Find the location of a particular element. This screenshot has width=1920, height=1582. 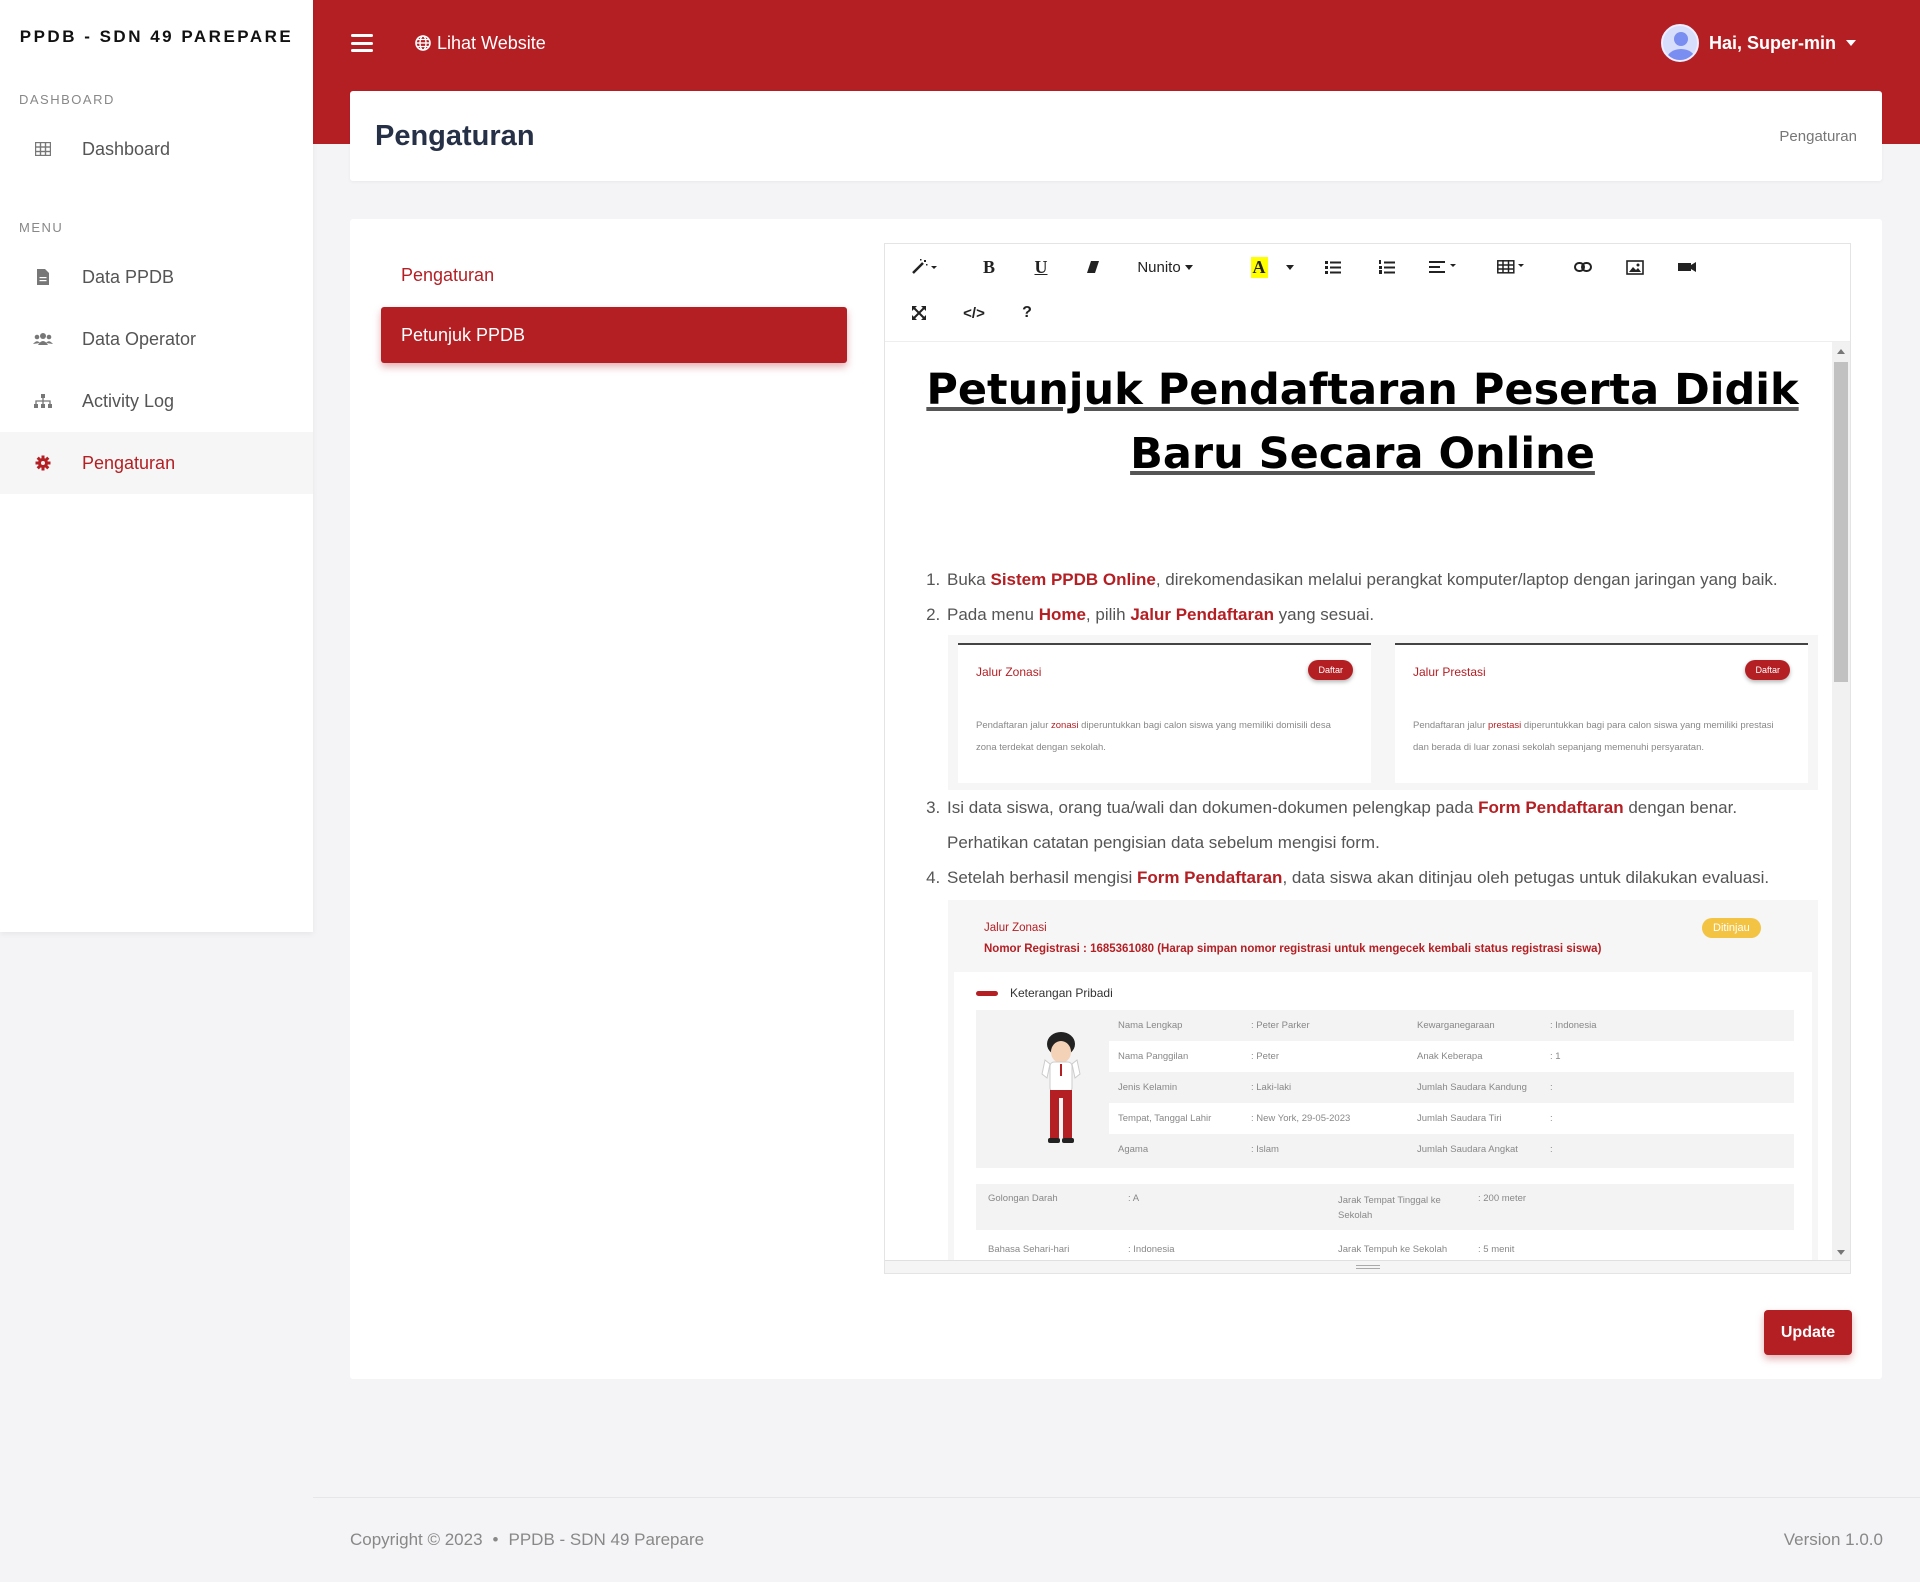

scrollbar-thumb is located at coordinates (1841, 522).